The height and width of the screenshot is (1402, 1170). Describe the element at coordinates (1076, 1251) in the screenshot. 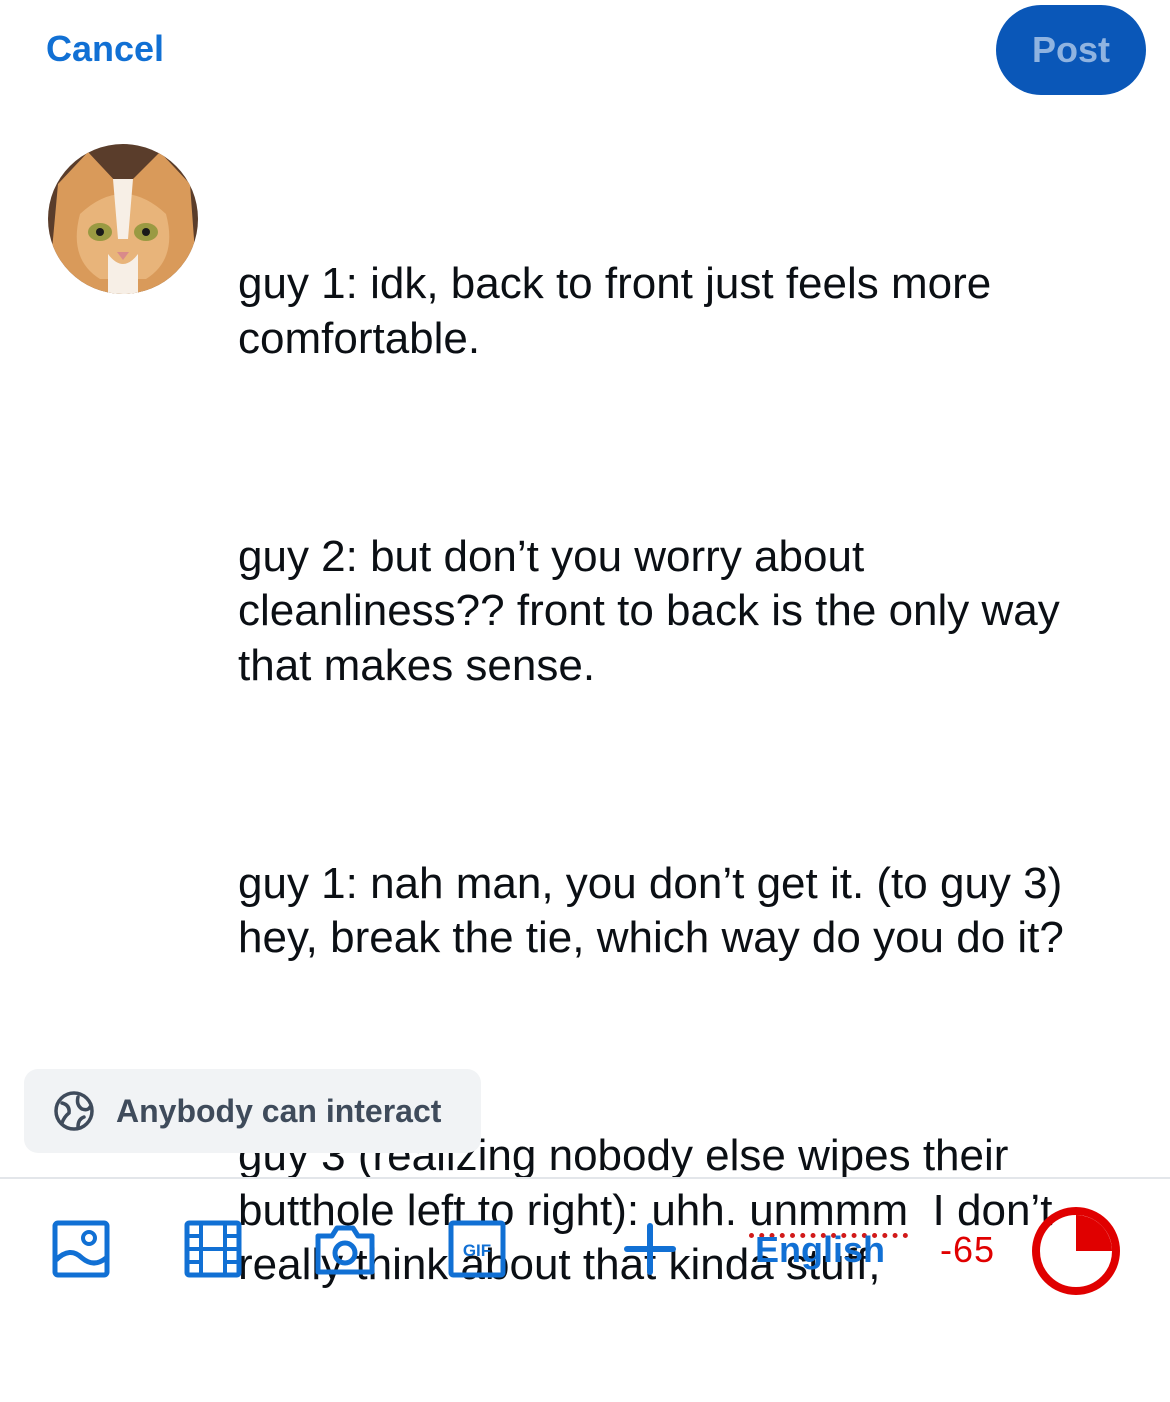

I see `char-progress-ring` at that location.